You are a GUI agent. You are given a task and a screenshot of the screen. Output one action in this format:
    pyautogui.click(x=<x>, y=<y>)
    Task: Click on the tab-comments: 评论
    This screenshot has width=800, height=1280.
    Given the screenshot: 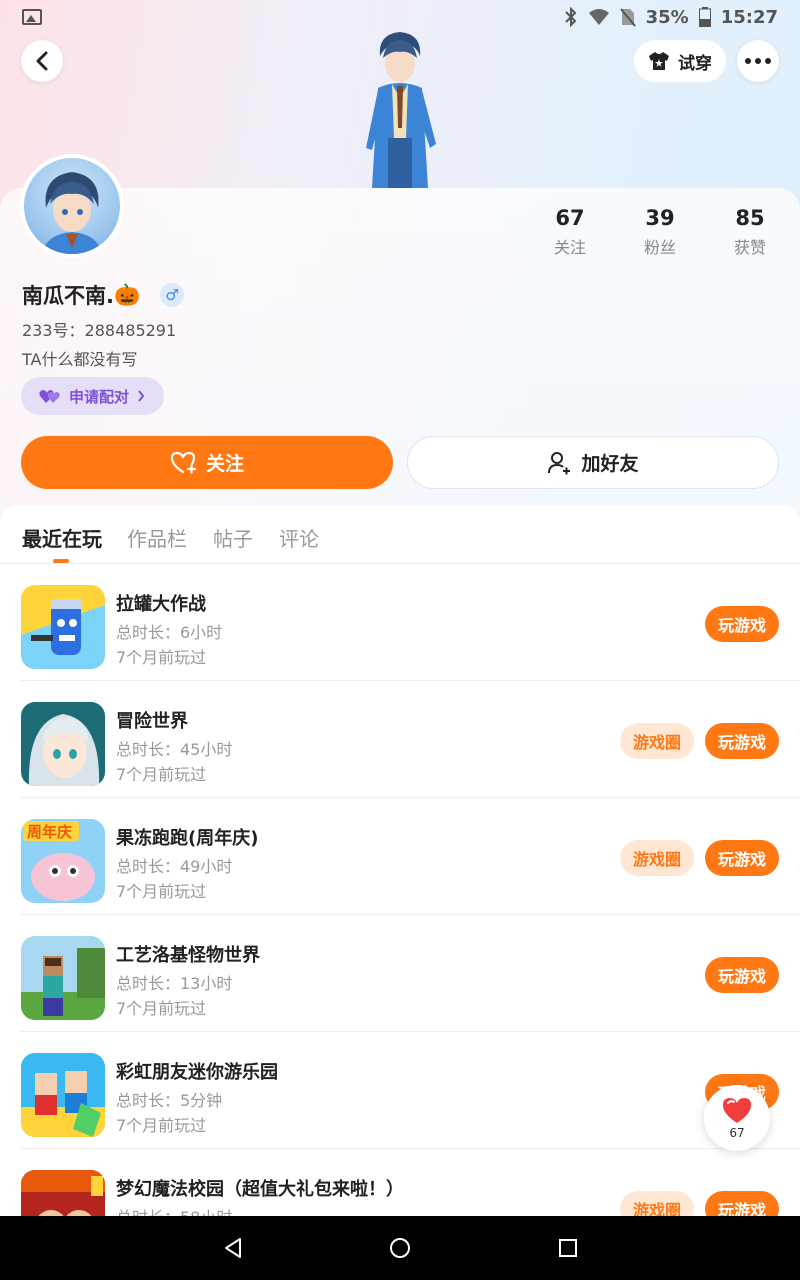 What is the action you would take?
    pyautogui.click(x=299, y=537)
    